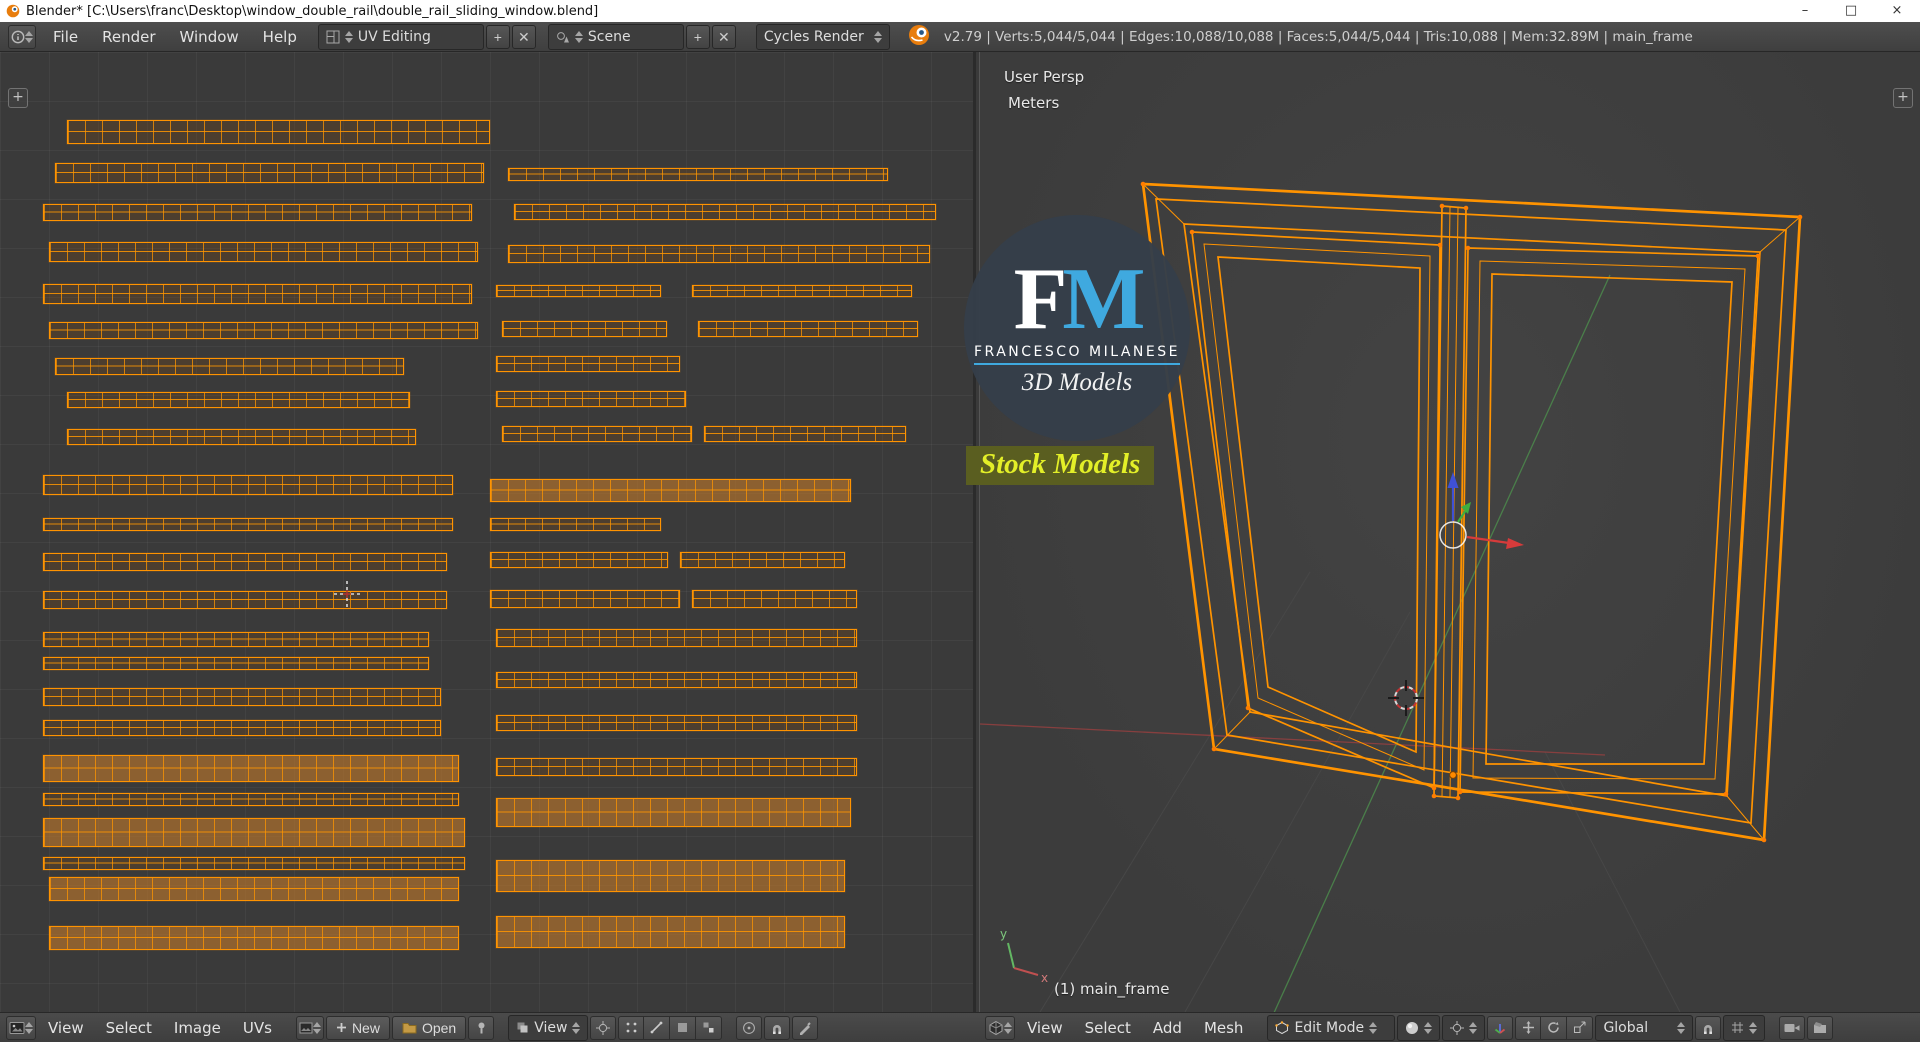  Describe the element at coordinates (400, 36) in the screenshot. I see `screen-layout-selector: UV Editing` at that location.